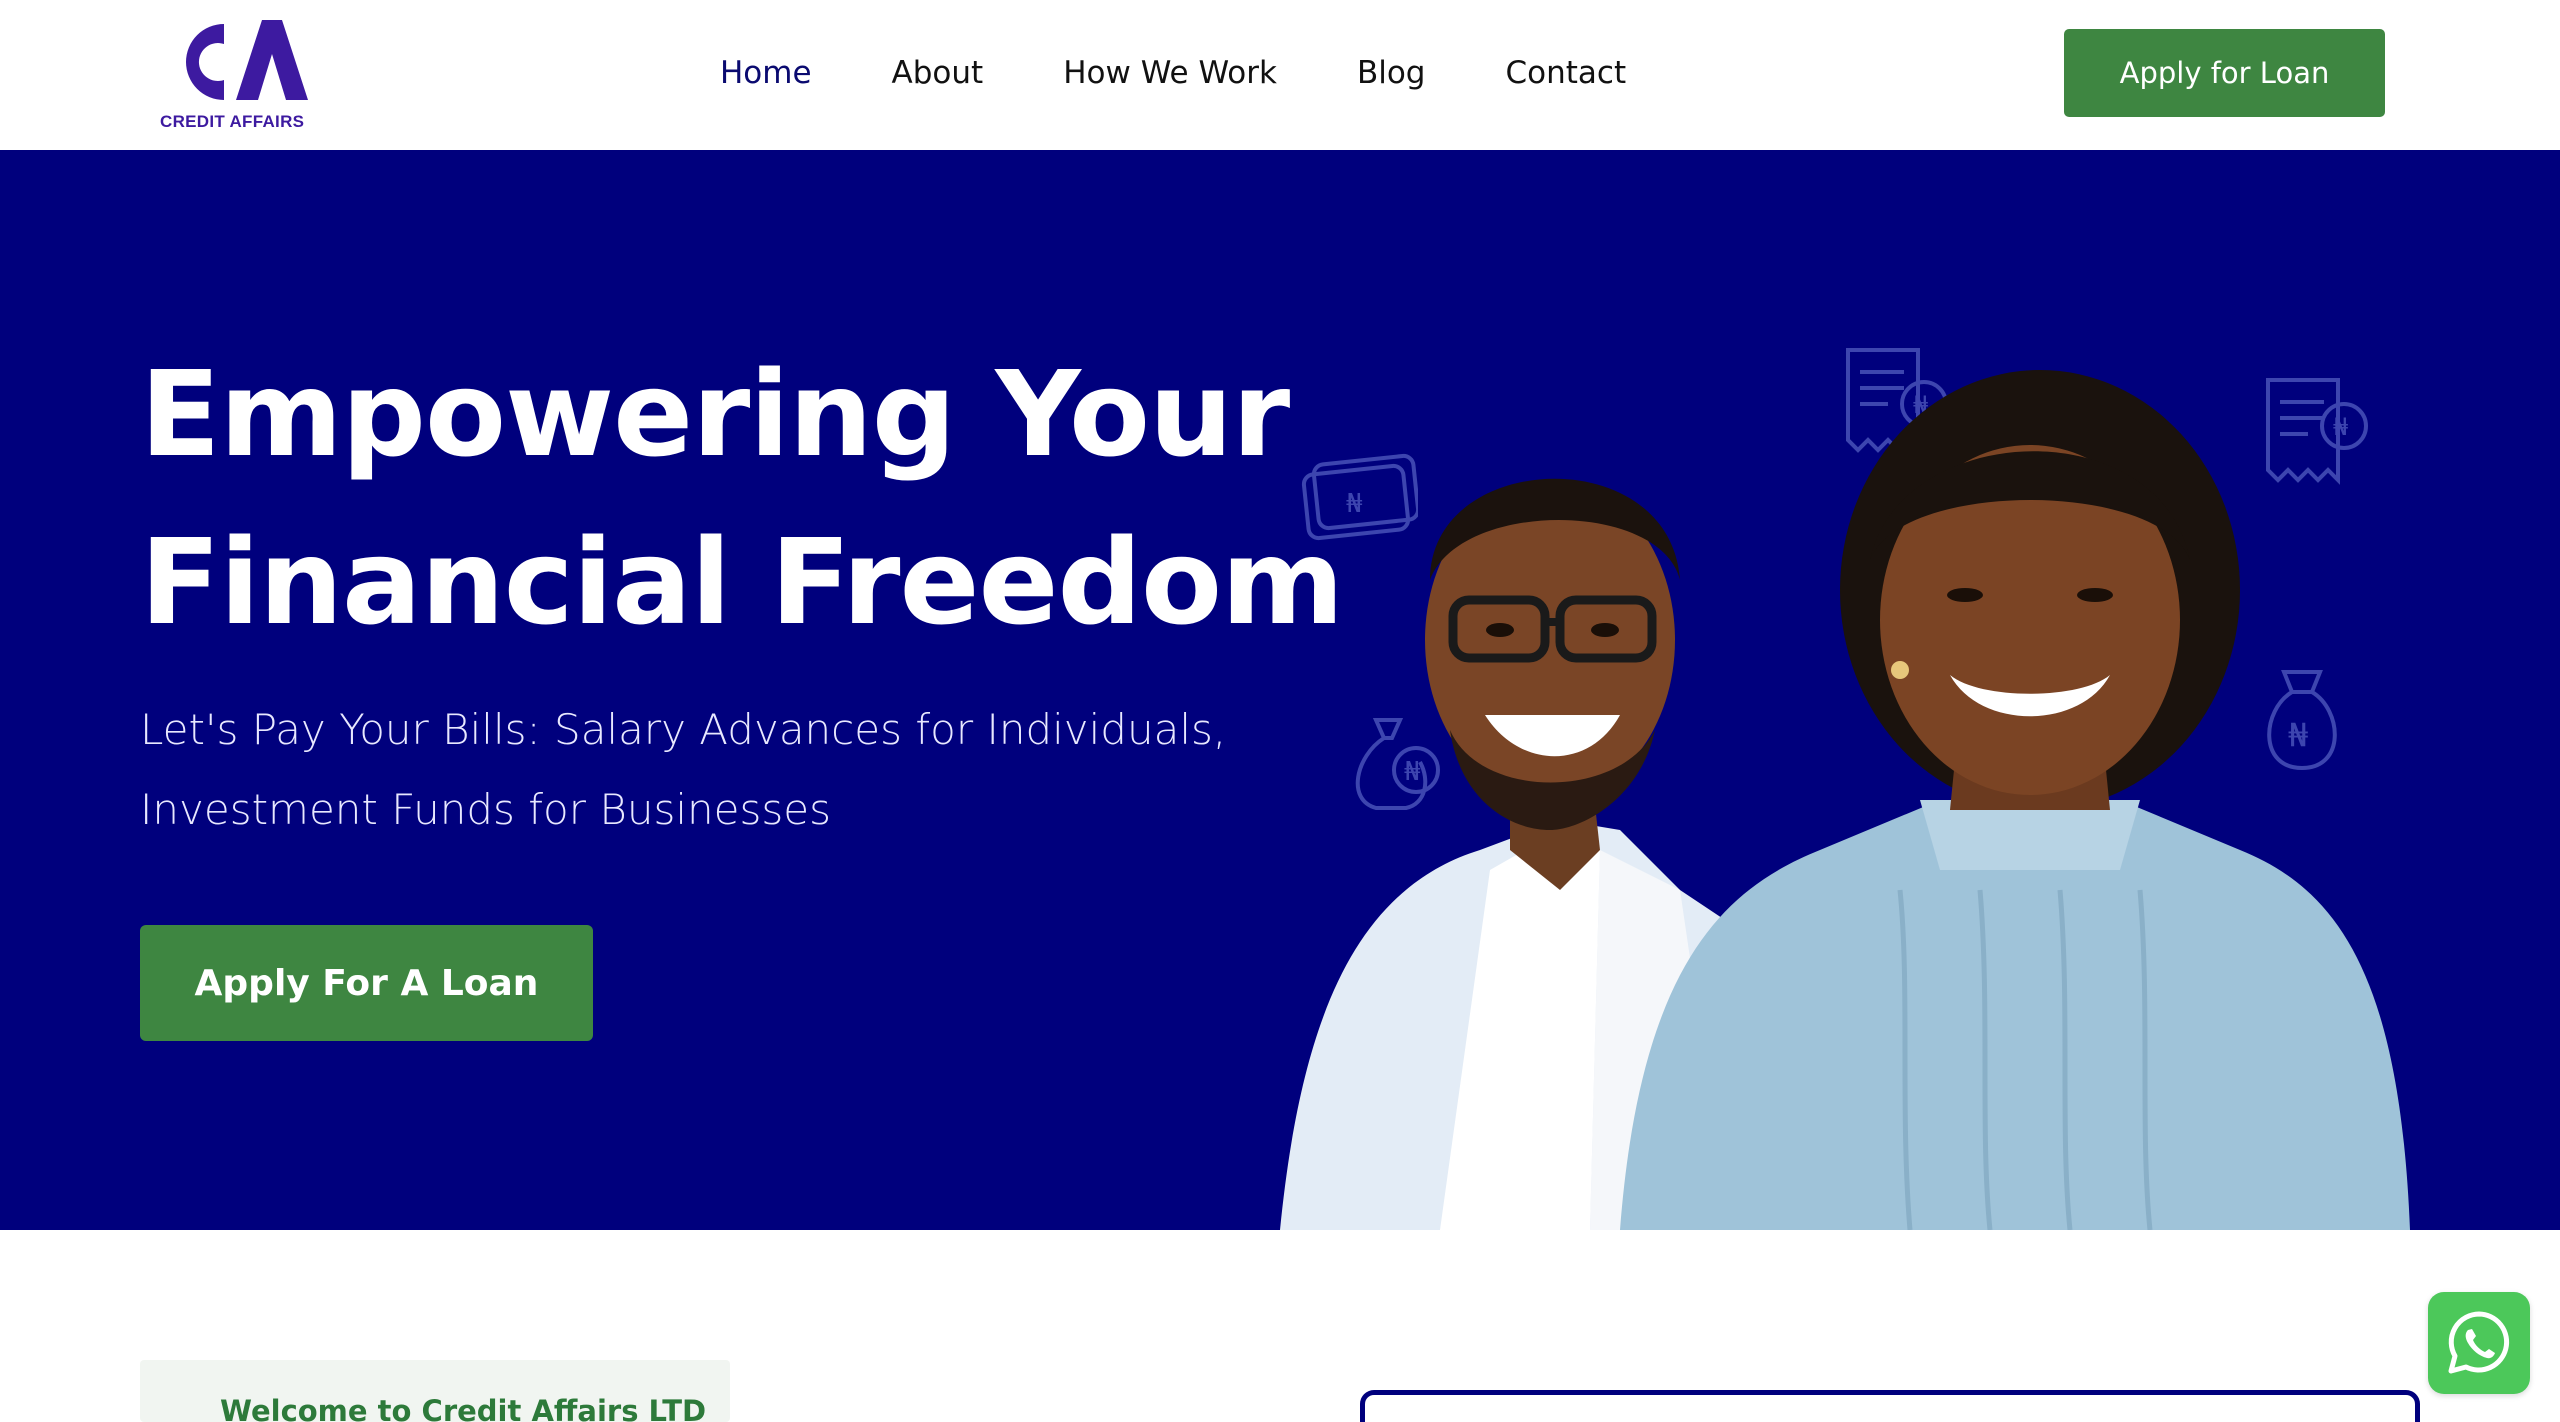 The width and height of the screenshot is (2560, 1422). What do you see at coordinates (366, 983) in the screenshot?
I see `apply-for-a-loan-button: Apply For A Loan` at bounding box center [366, 983].